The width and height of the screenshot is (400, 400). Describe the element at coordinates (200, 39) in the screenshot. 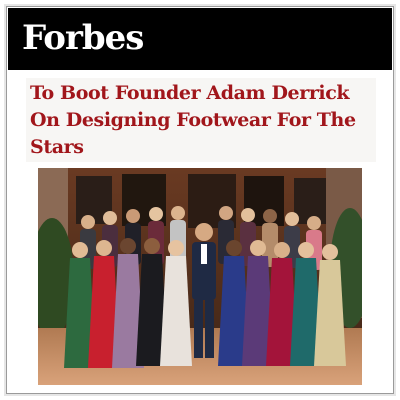

I see `masthead: Forbes` at that location.